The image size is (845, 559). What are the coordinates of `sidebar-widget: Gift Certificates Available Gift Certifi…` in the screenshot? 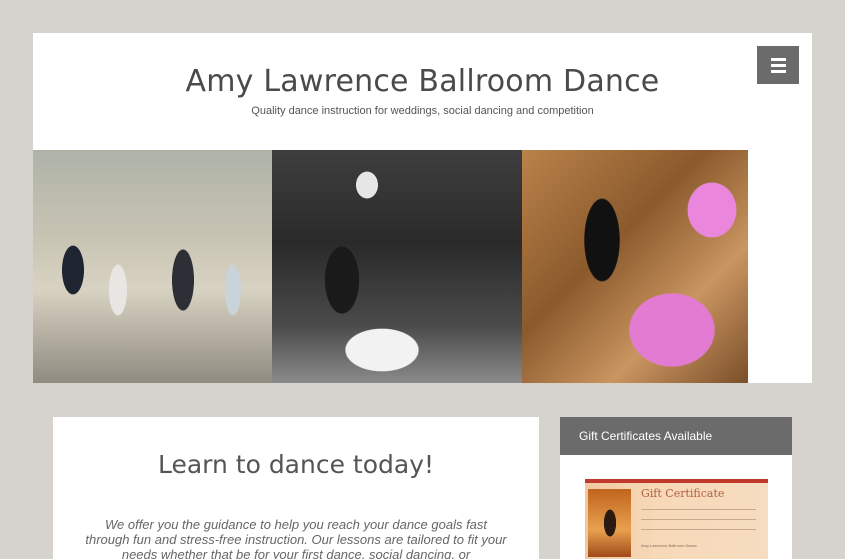 It's located at (676, 488).